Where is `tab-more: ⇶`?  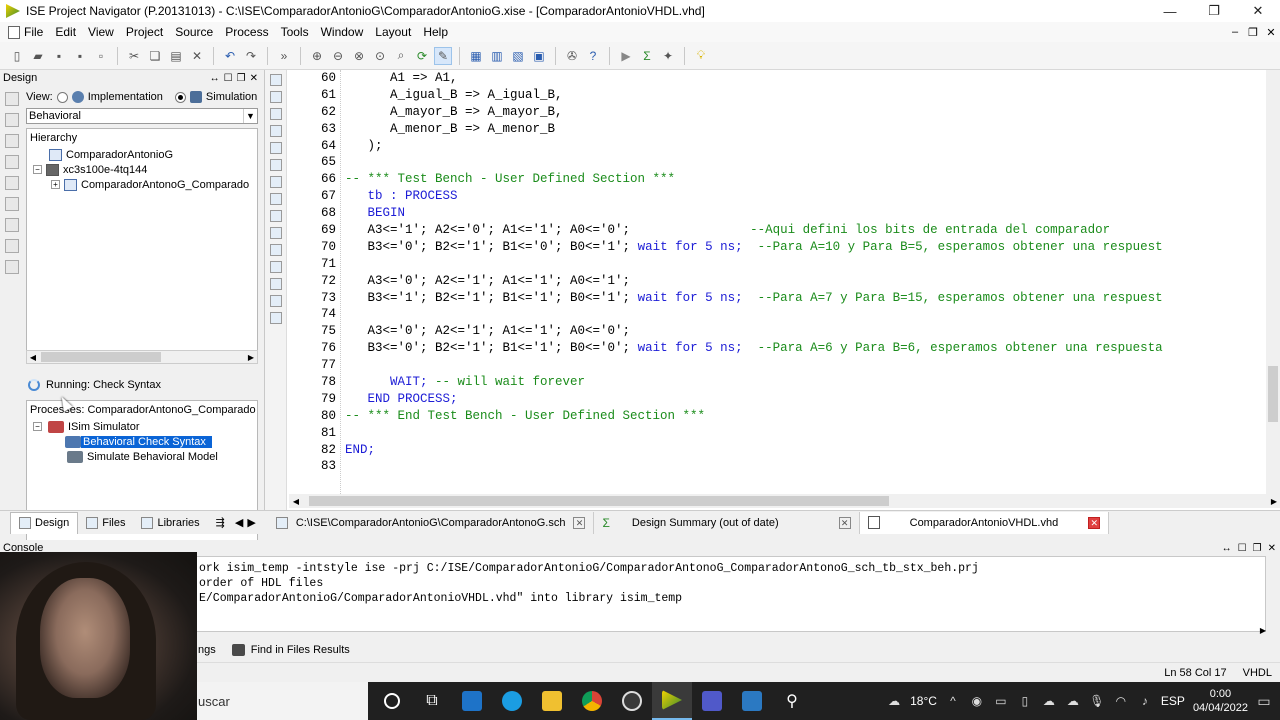 tab-more: ⇶ is located at coordinates (220, 523).